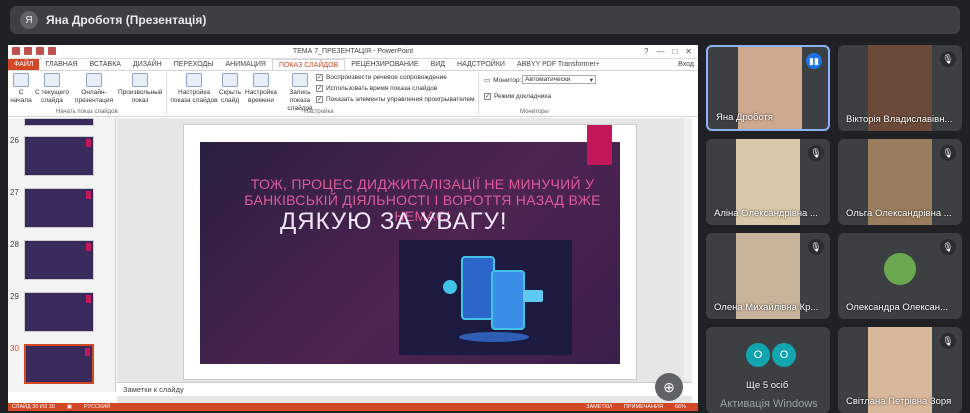  Describe the element at coordinates (21, 89) in the screenshot. I see `from-beginning-button: С начала` at that location.